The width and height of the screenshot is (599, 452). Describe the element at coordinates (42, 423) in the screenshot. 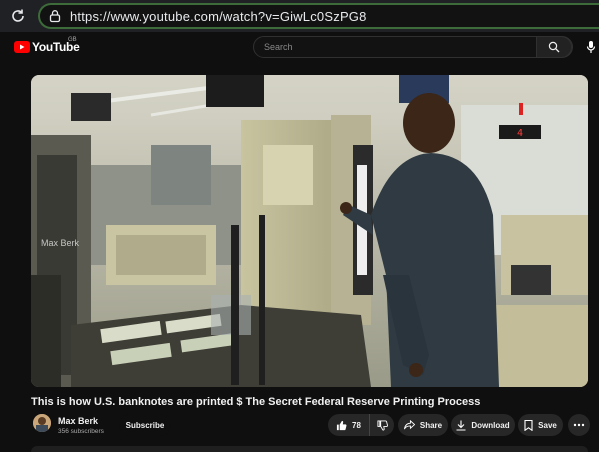

I see `channel-avatar` at that location.